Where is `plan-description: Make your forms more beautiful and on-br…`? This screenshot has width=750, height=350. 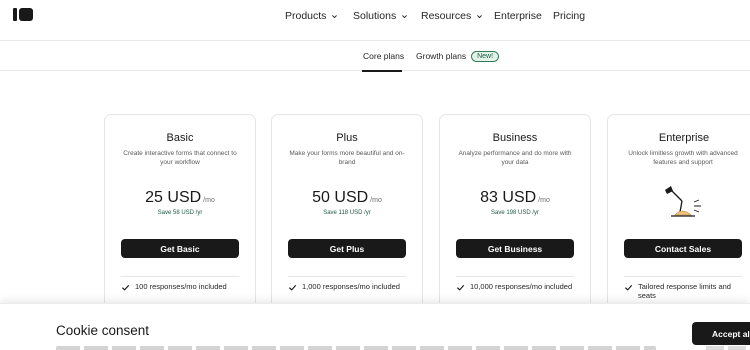 plan-description: Make your forms more beautiful and on-br… is located at coordinates (347, 158).